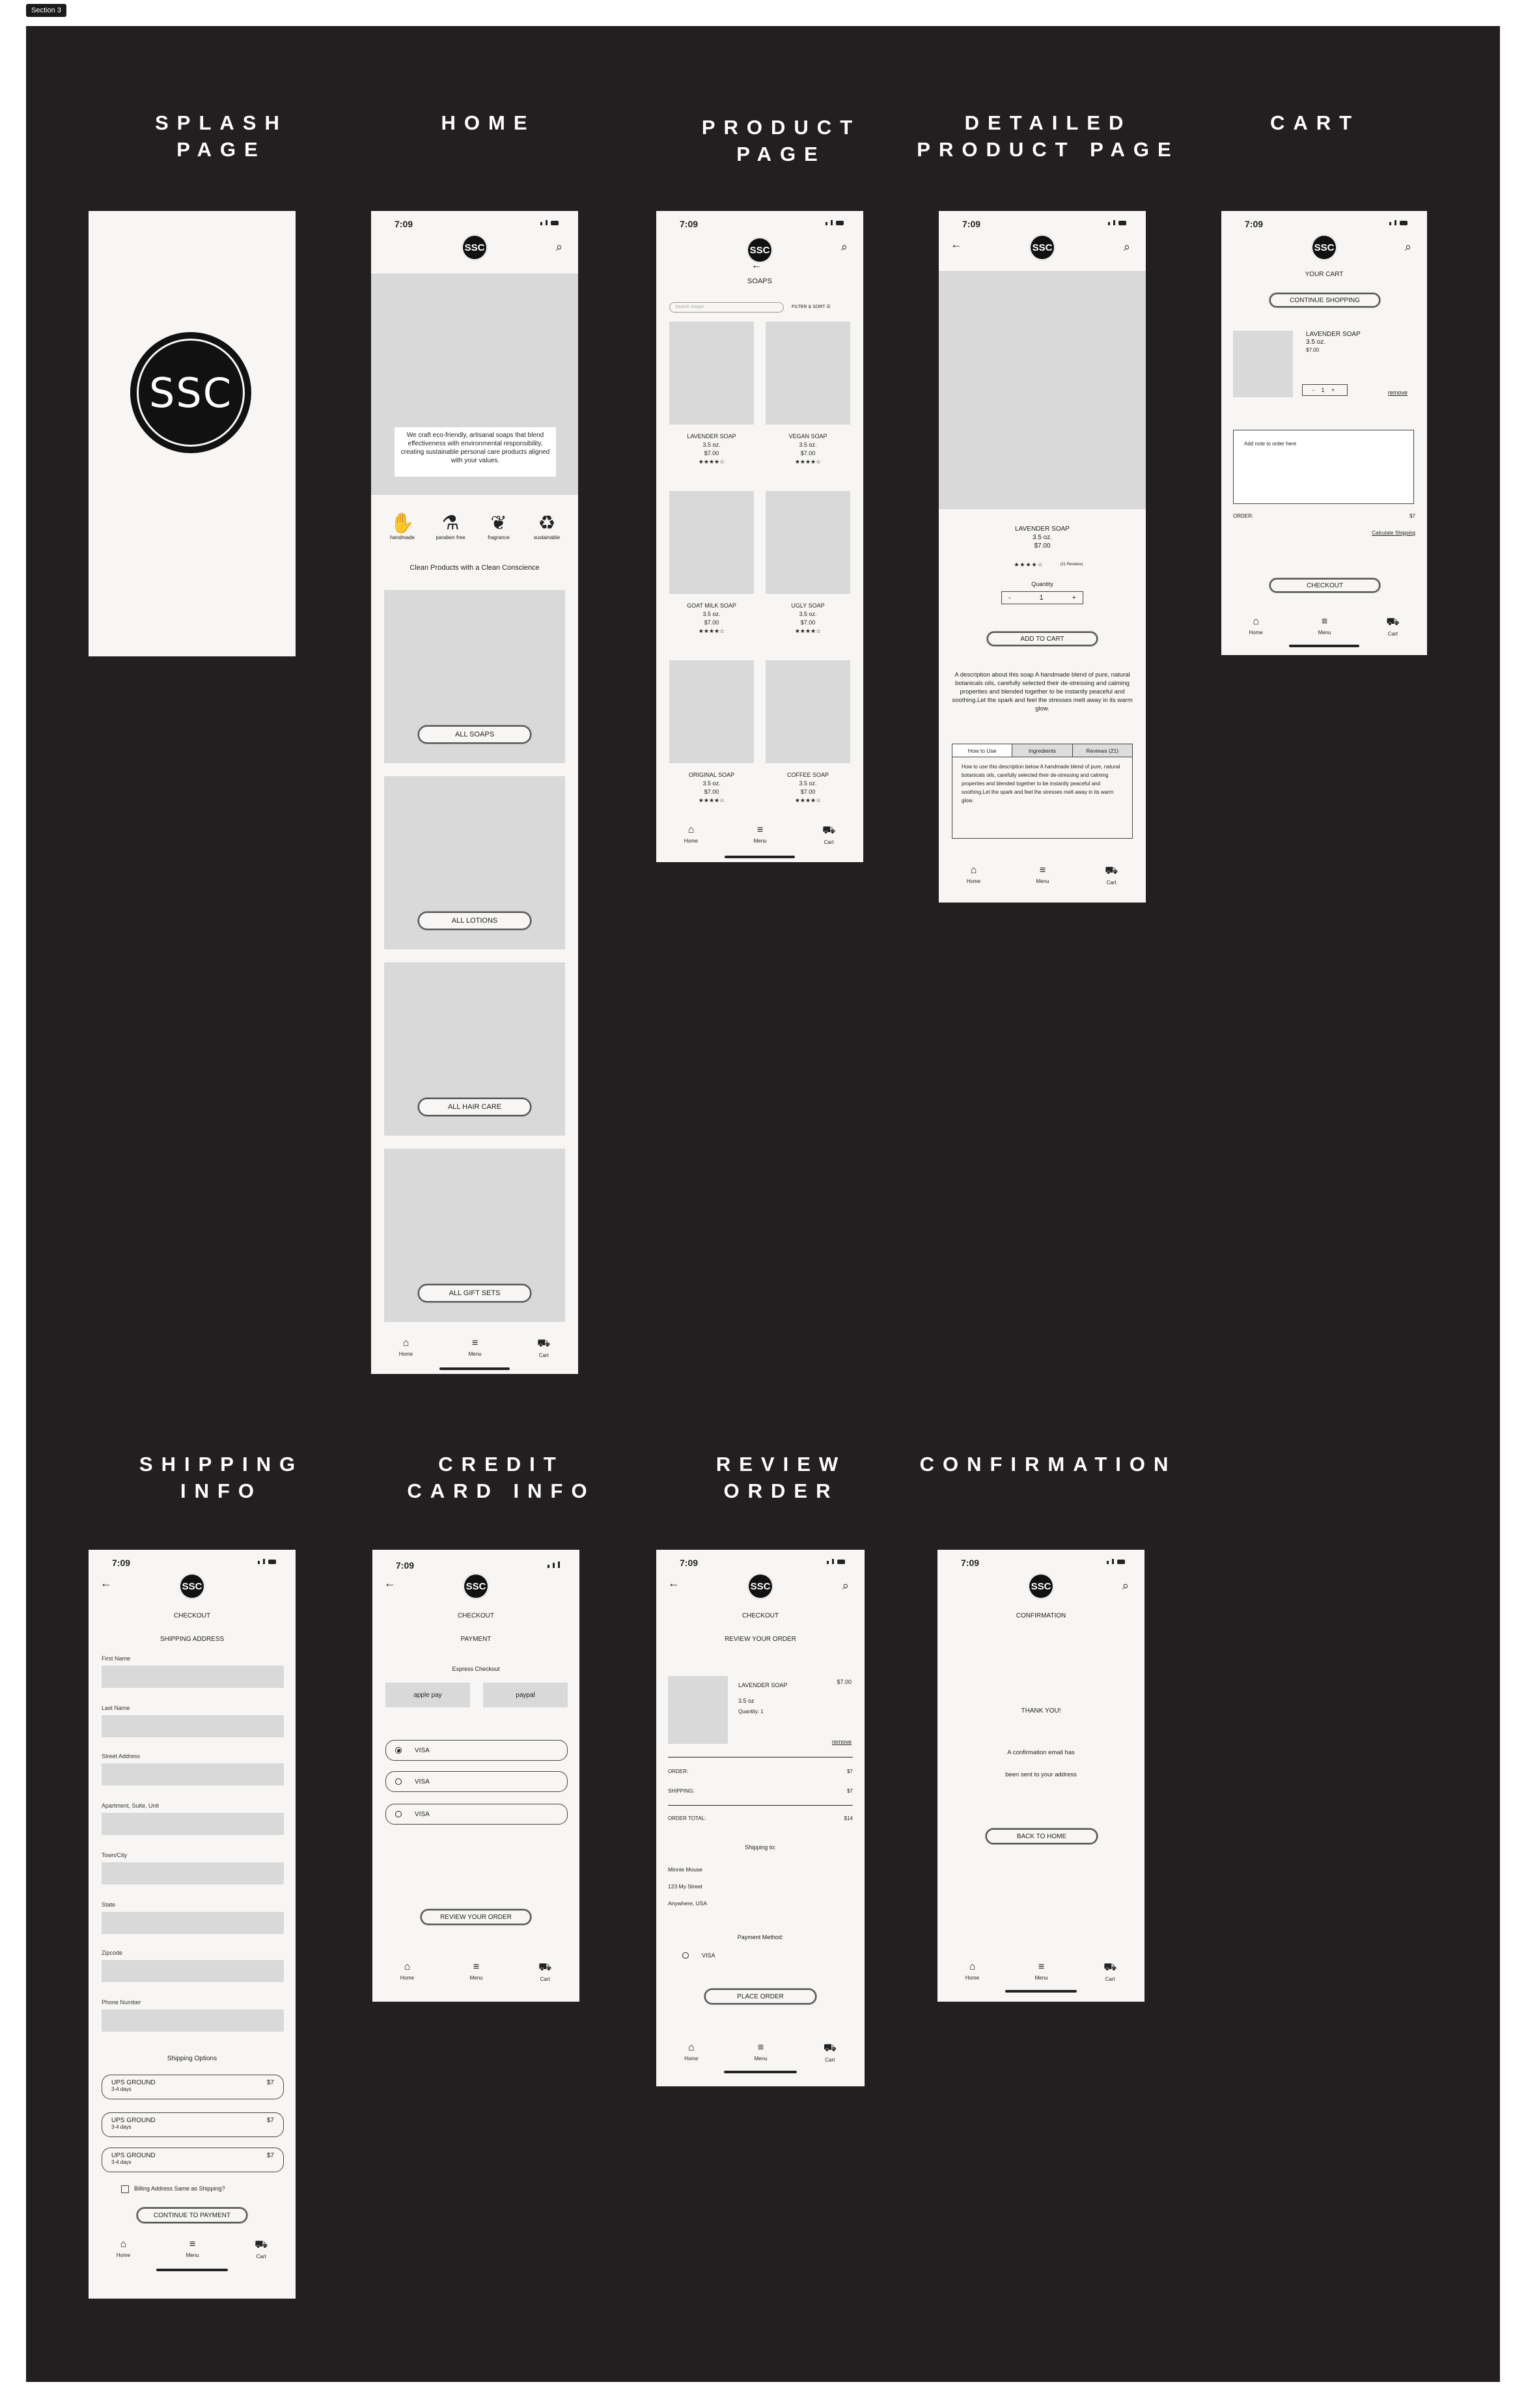 The height and width of the screenshot is (2408, 1526). What do you see at coordinates (1009, 598) in the screenshot?
I see `minus-button: -` at bounding box center [1009, 598].